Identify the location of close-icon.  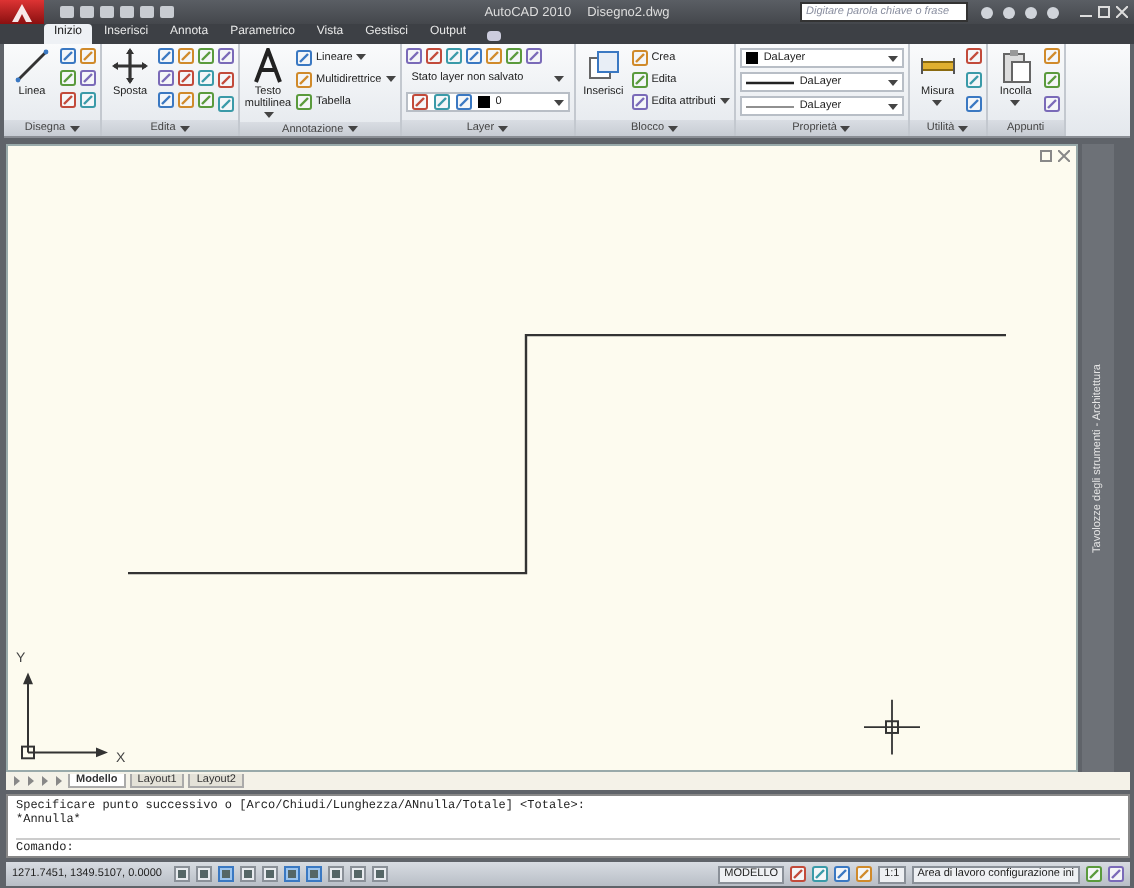
(1064, 156).